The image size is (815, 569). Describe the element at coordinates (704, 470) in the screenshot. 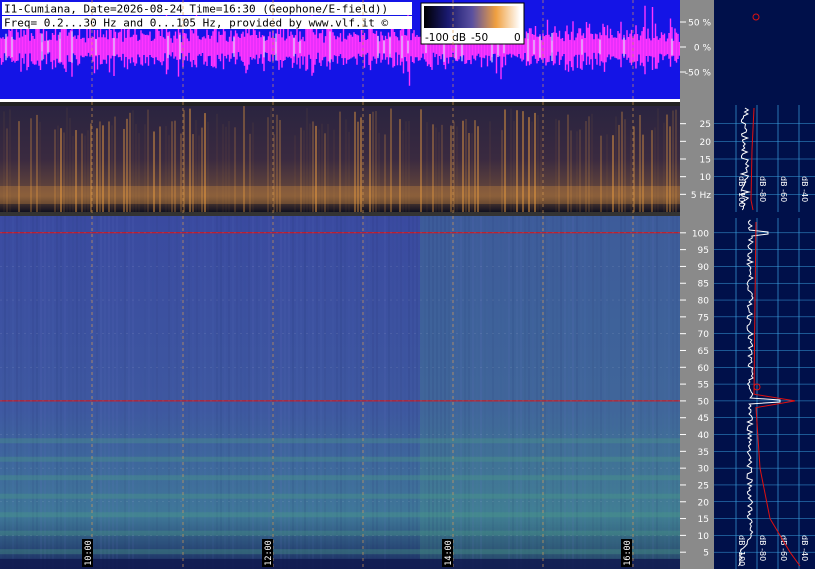

I see `high-freq-tick-label: 30` at that location.